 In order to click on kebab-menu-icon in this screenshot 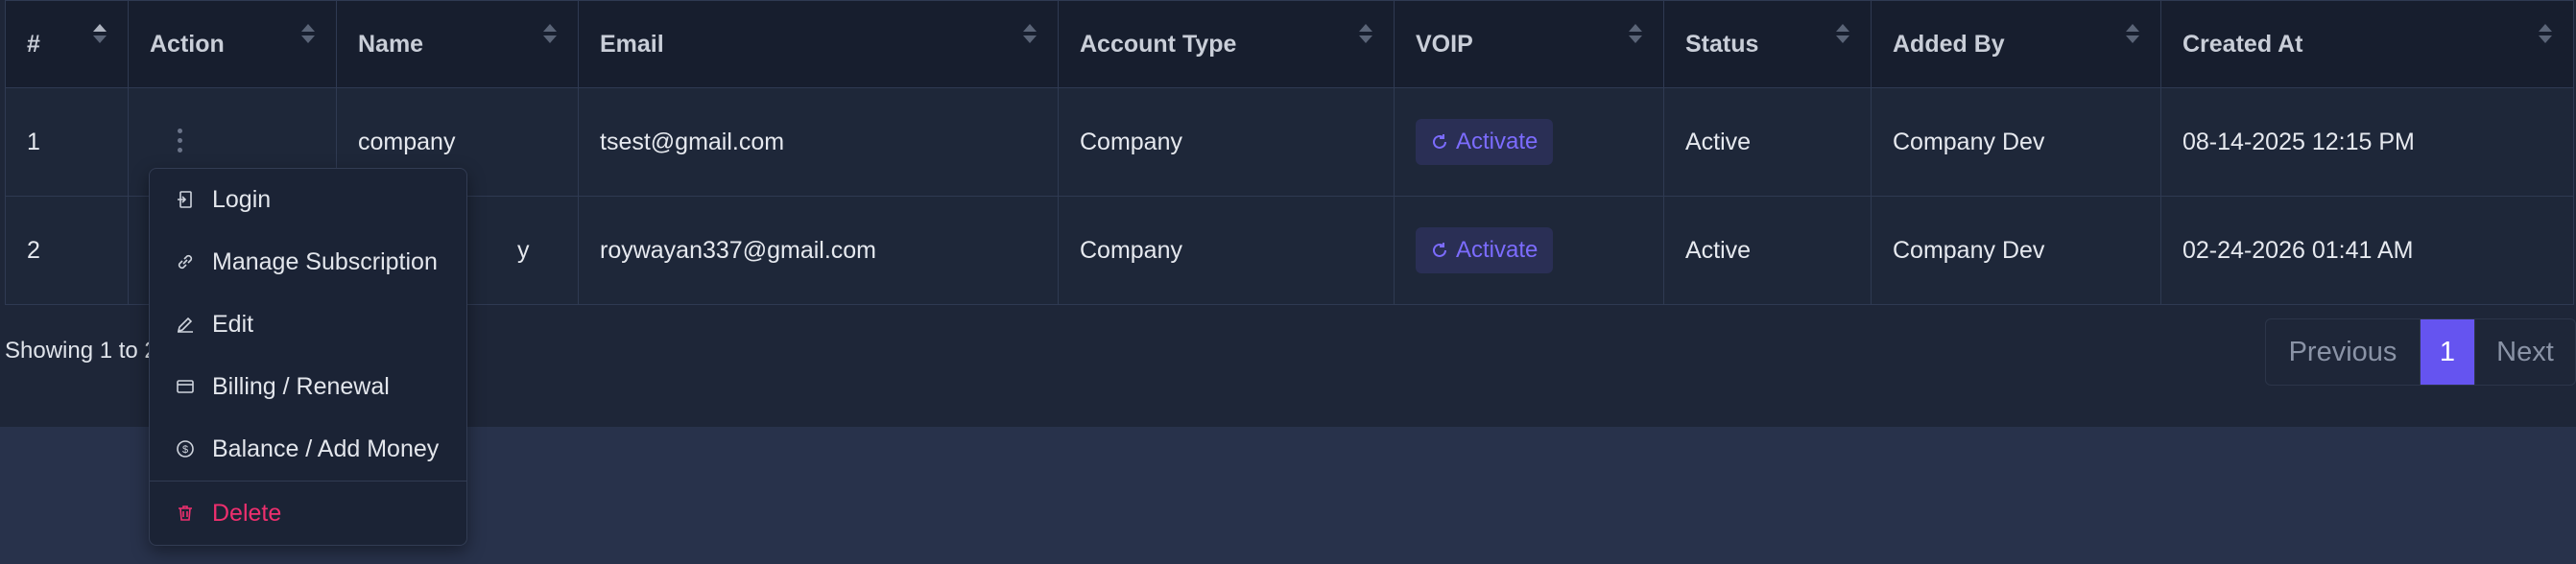, I will do `click(179, 142)`.